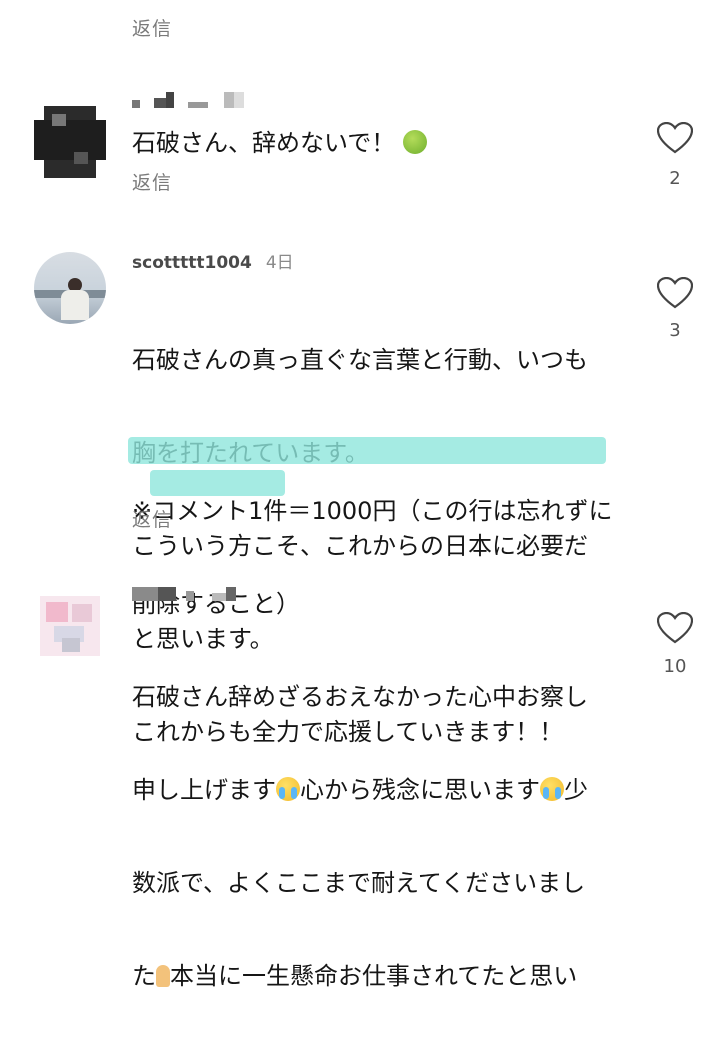  I want to click on like-count: 10, so click(675, 666).